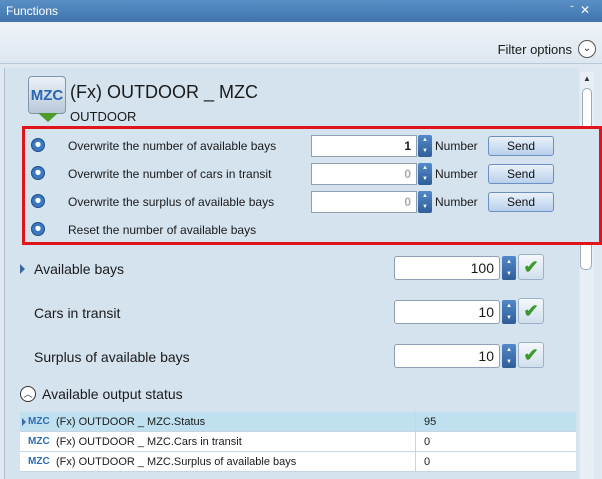  Describe the element at coordinates (172, 146) in the screenshot. I see `command-label: Overwrite the number of available bays` at that location.